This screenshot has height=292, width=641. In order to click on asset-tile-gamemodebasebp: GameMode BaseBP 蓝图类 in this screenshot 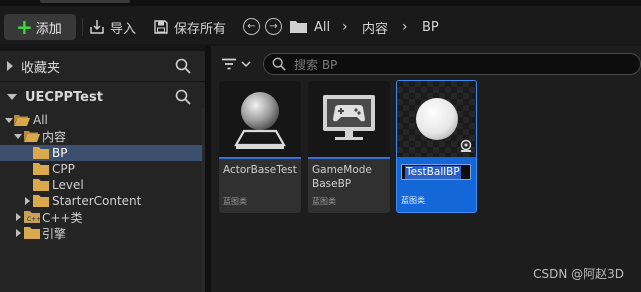, I will do `click(349, 147)`.